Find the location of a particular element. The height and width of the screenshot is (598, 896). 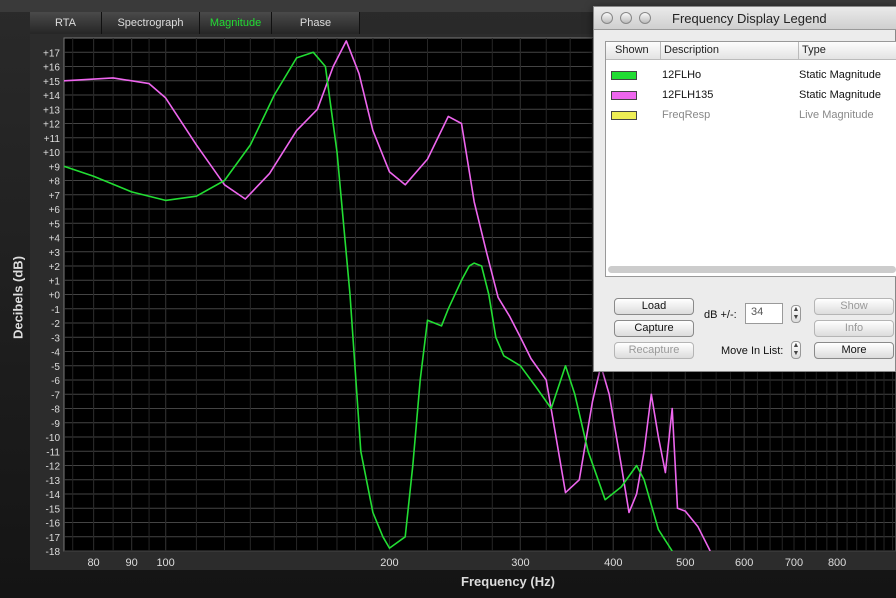

legend-title: Frequency Display Legend is located at coordinates (749, 18).